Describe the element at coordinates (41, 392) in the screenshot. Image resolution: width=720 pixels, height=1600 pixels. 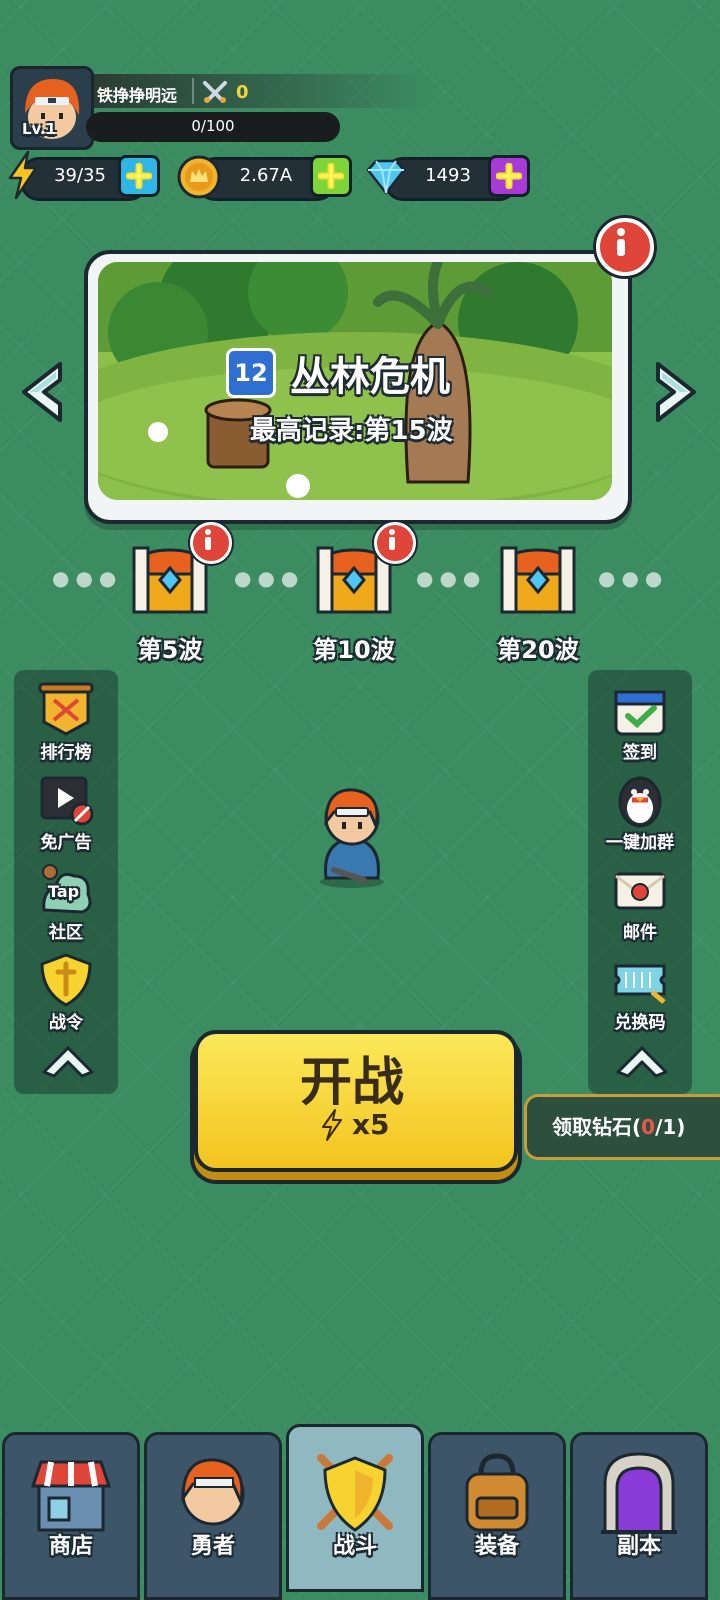
I see `previous-stage-arrow-icon` at that location.